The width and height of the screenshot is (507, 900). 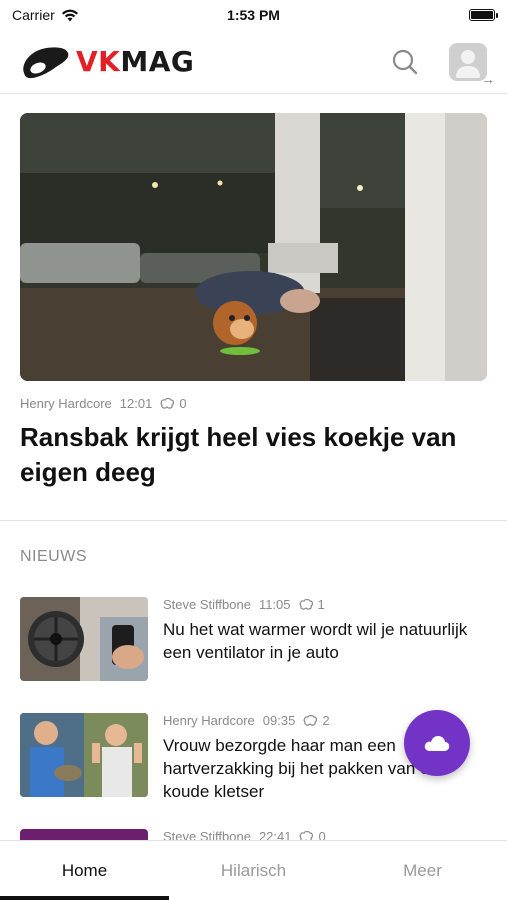 What do you see at coordinates (472, 64) in the screenshot?
I see `login-avatar-button: →` at bounding box center [472, 64].